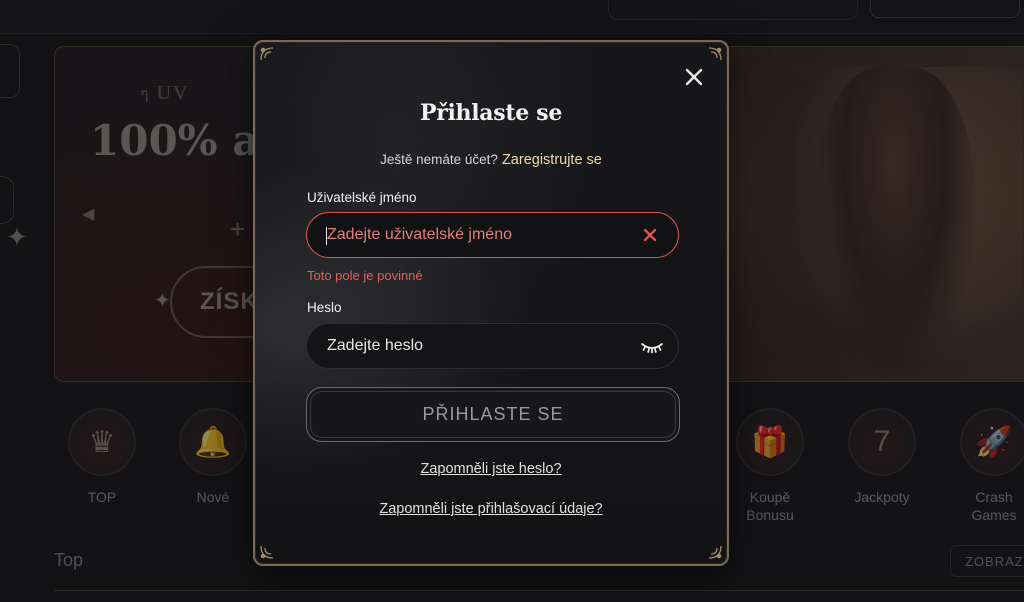  What do you see at coordinates (477, 346) in the screenshot?
I see `password-input` at bounding box center [477, 346].